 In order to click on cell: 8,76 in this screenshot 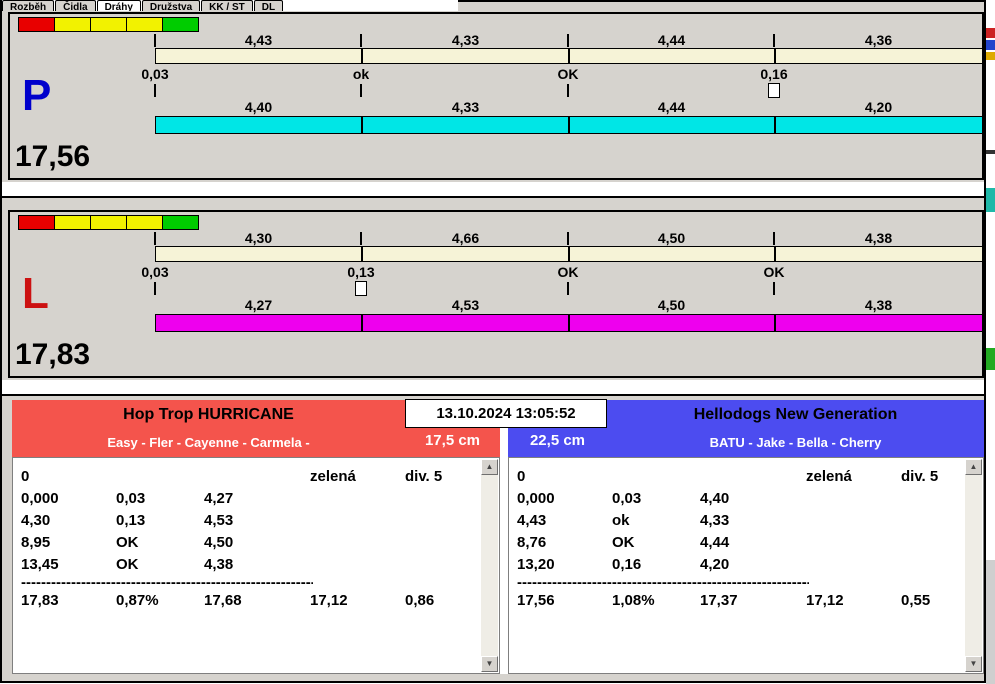, I will do `click(532, 542)`.